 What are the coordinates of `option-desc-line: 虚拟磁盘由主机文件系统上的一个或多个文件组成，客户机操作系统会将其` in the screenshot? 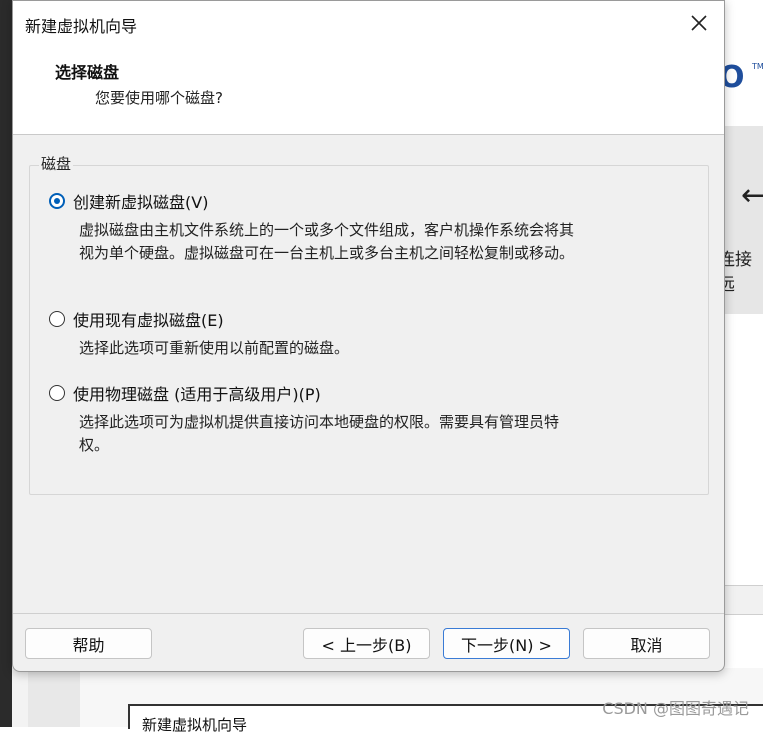 It's located at (327, 230).